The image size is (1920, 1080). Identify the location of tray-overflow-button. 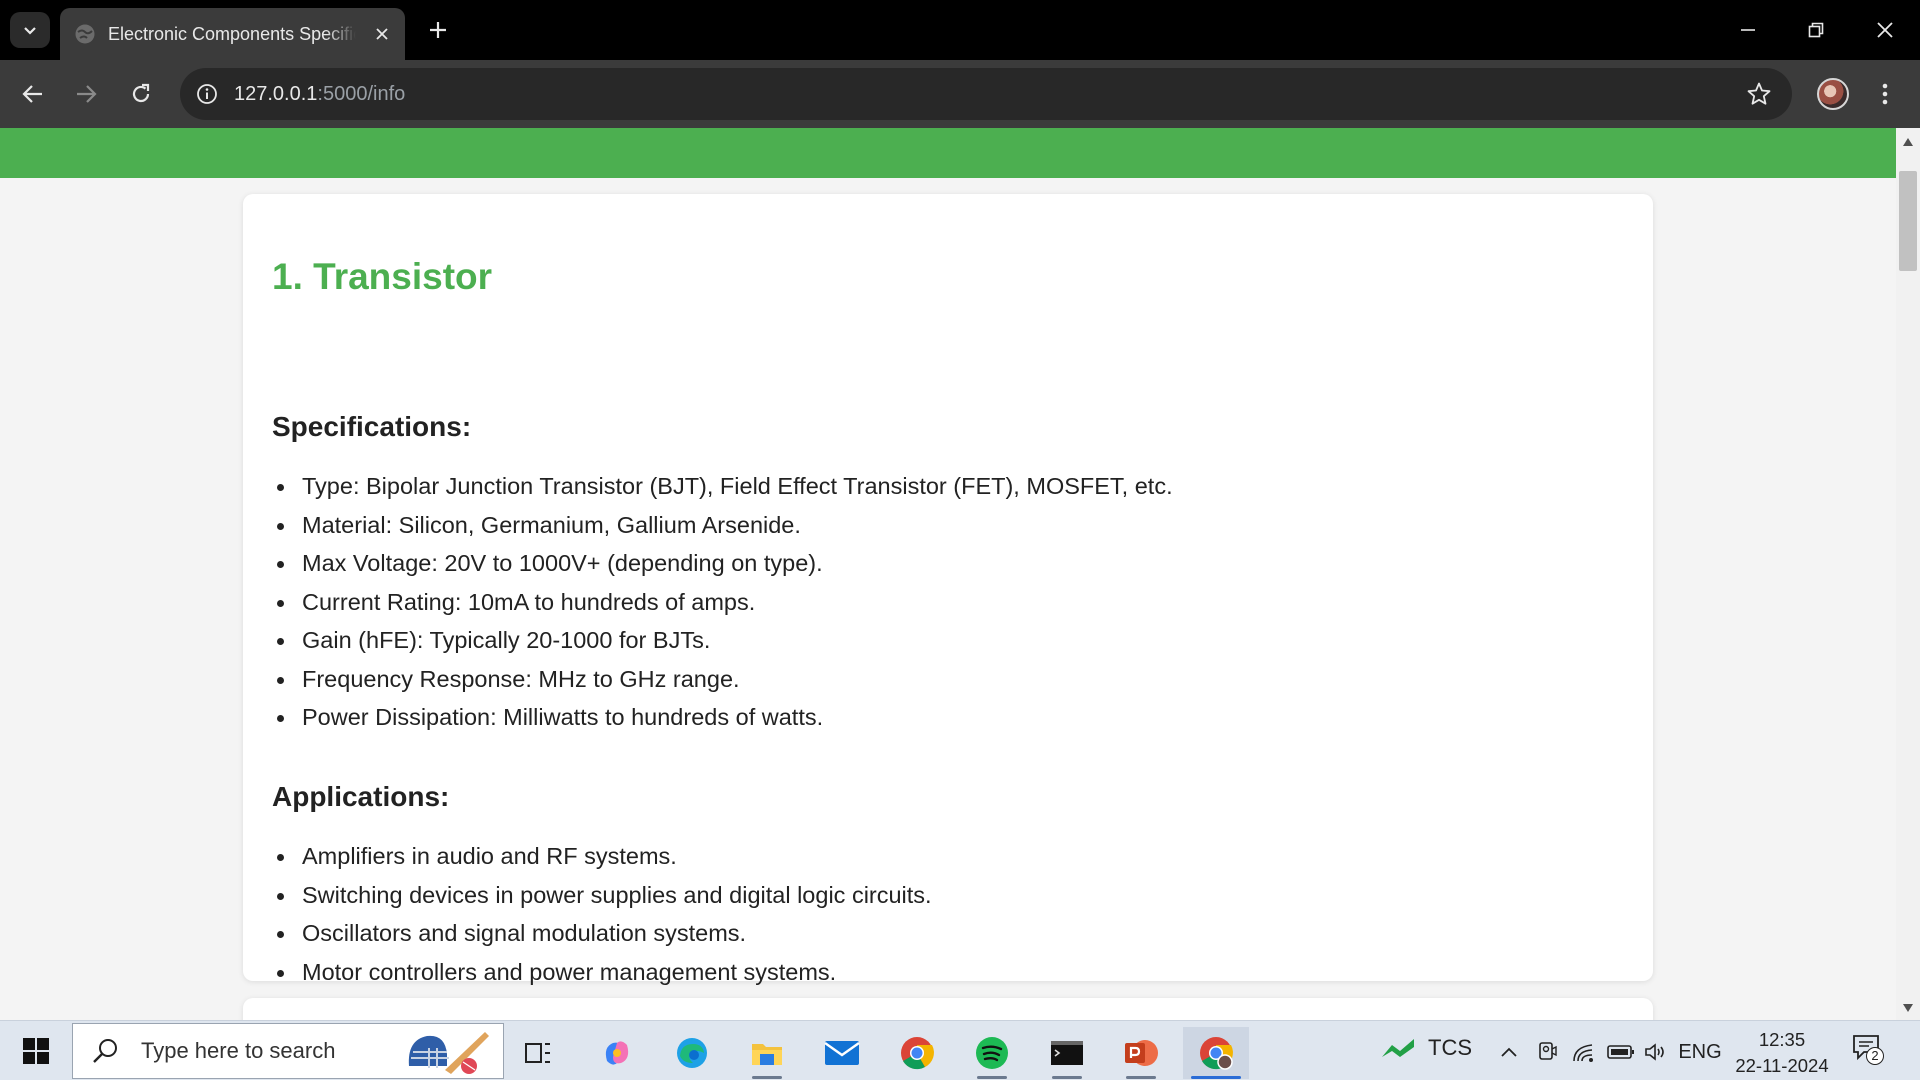
(1509, 1052).